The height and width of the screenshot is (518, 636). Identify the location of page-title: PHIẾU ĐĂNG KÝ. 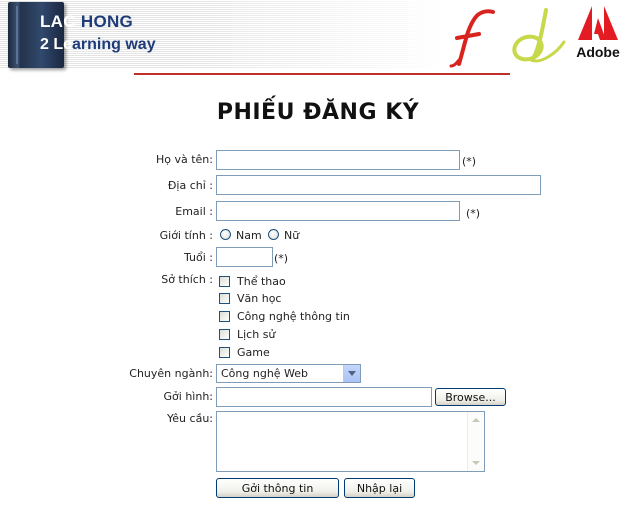
(318, 112).